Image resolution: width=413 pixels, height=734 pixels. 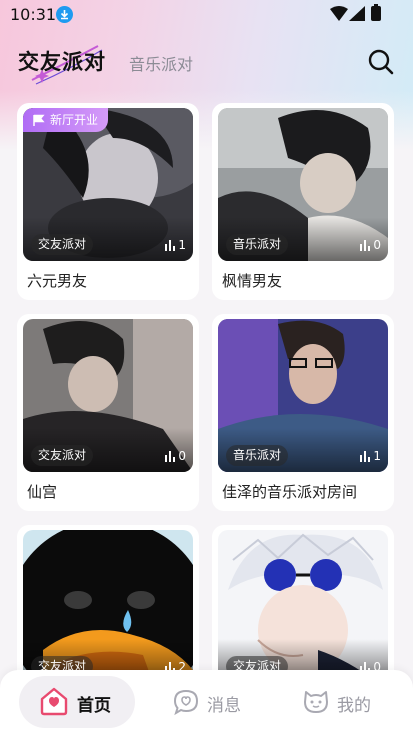 What do you see at coordinates (94, 703) in the screenshot?
I see `nav-home-label: 首页` at bounding box center [94, 703].